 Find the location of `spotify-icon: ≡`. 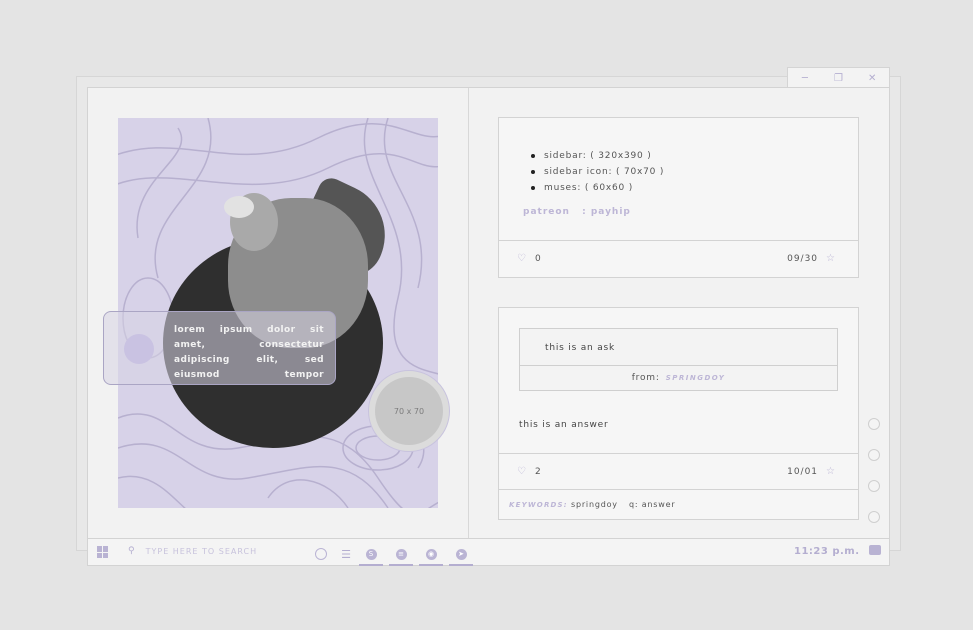

spotify-icon: ≡ is located at coordinates (401, 554).